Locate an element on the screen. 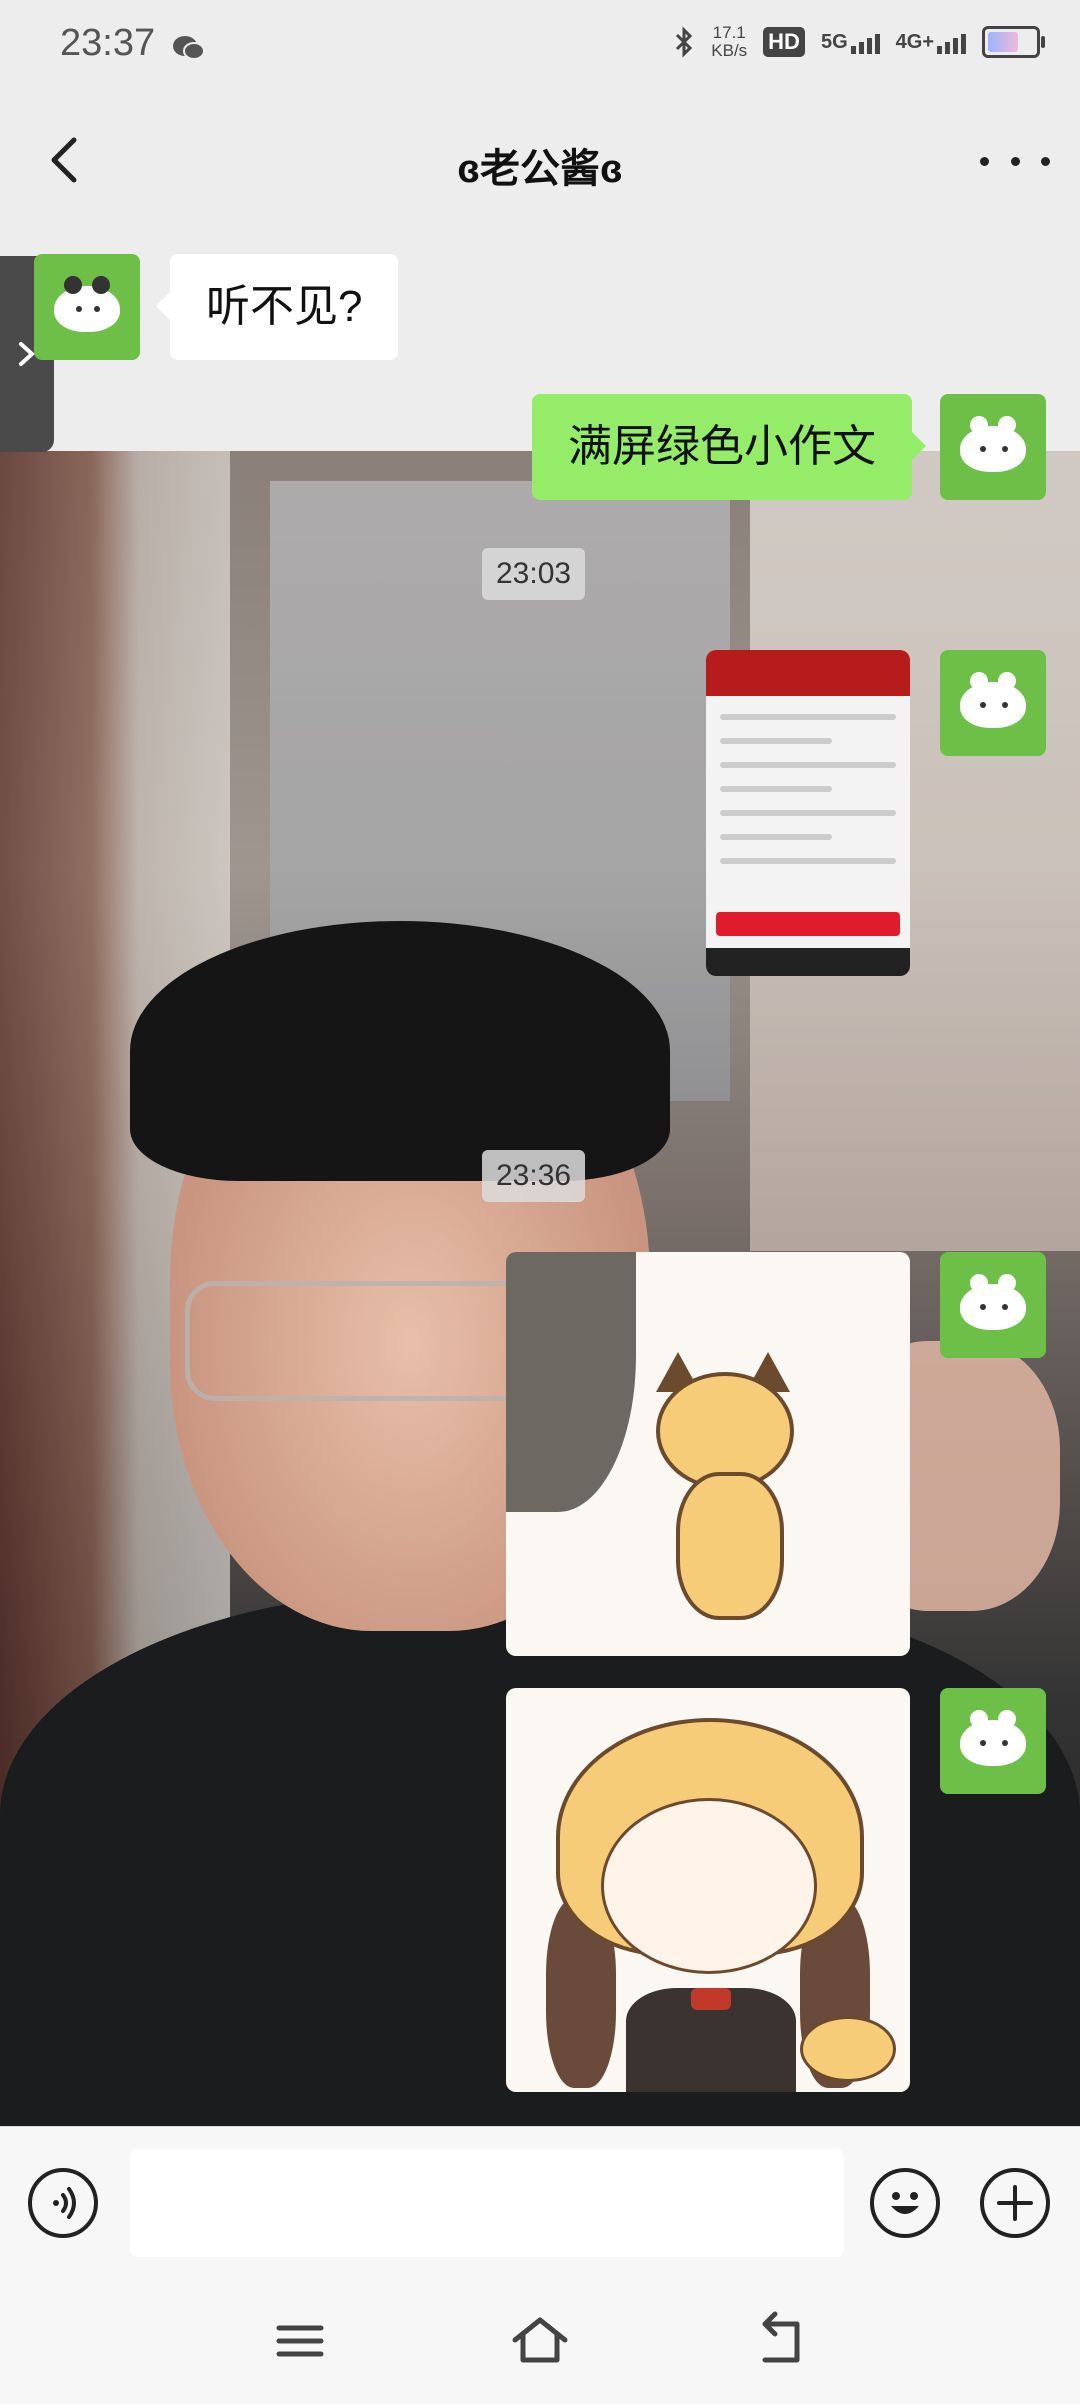 The image size is (1080, 2404). image-message-screenshot is located at coordinates (808, 813).